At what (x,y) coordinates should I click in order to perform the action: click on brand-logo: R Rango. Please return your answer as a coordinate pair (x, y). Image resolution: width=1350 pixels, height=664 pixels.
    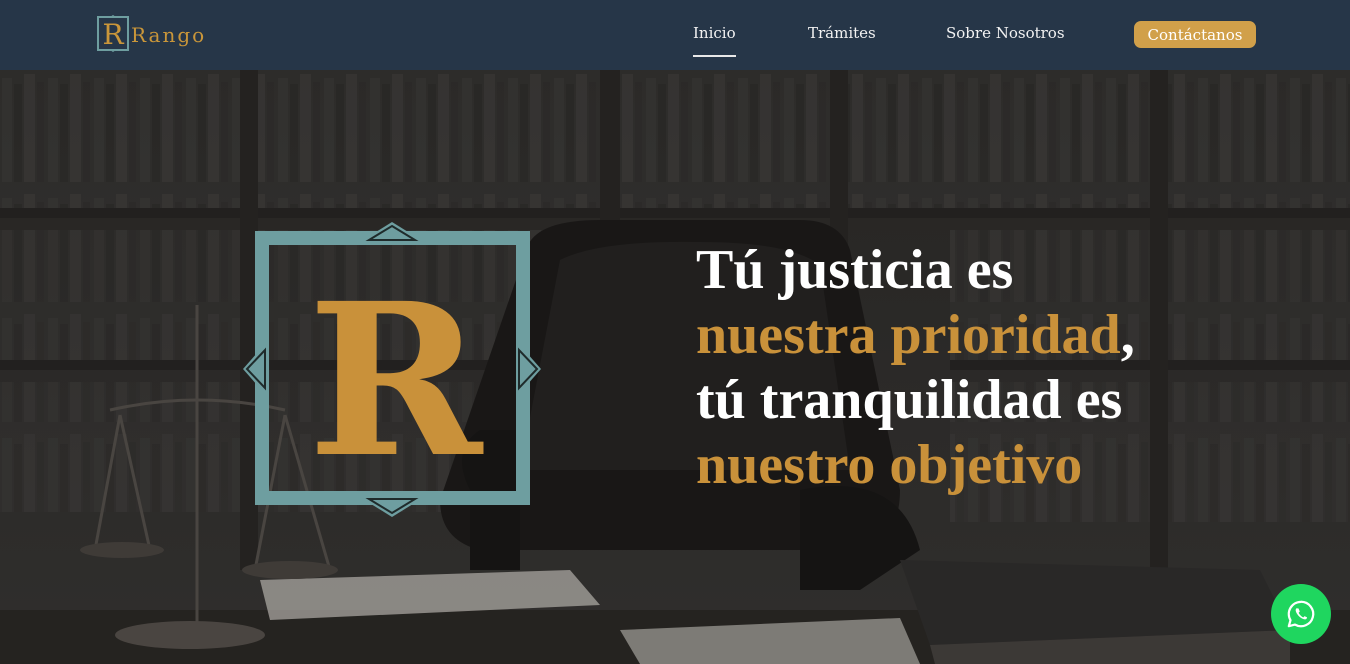
    Looking at the image, I should click on (151, 33).